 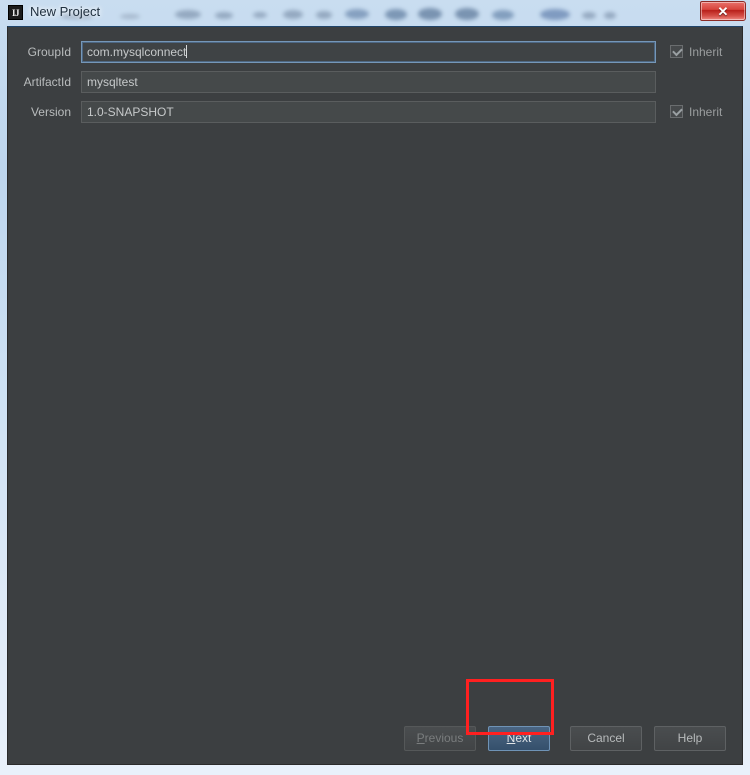 I want to click on text-caret, so click(x=187, y=51).